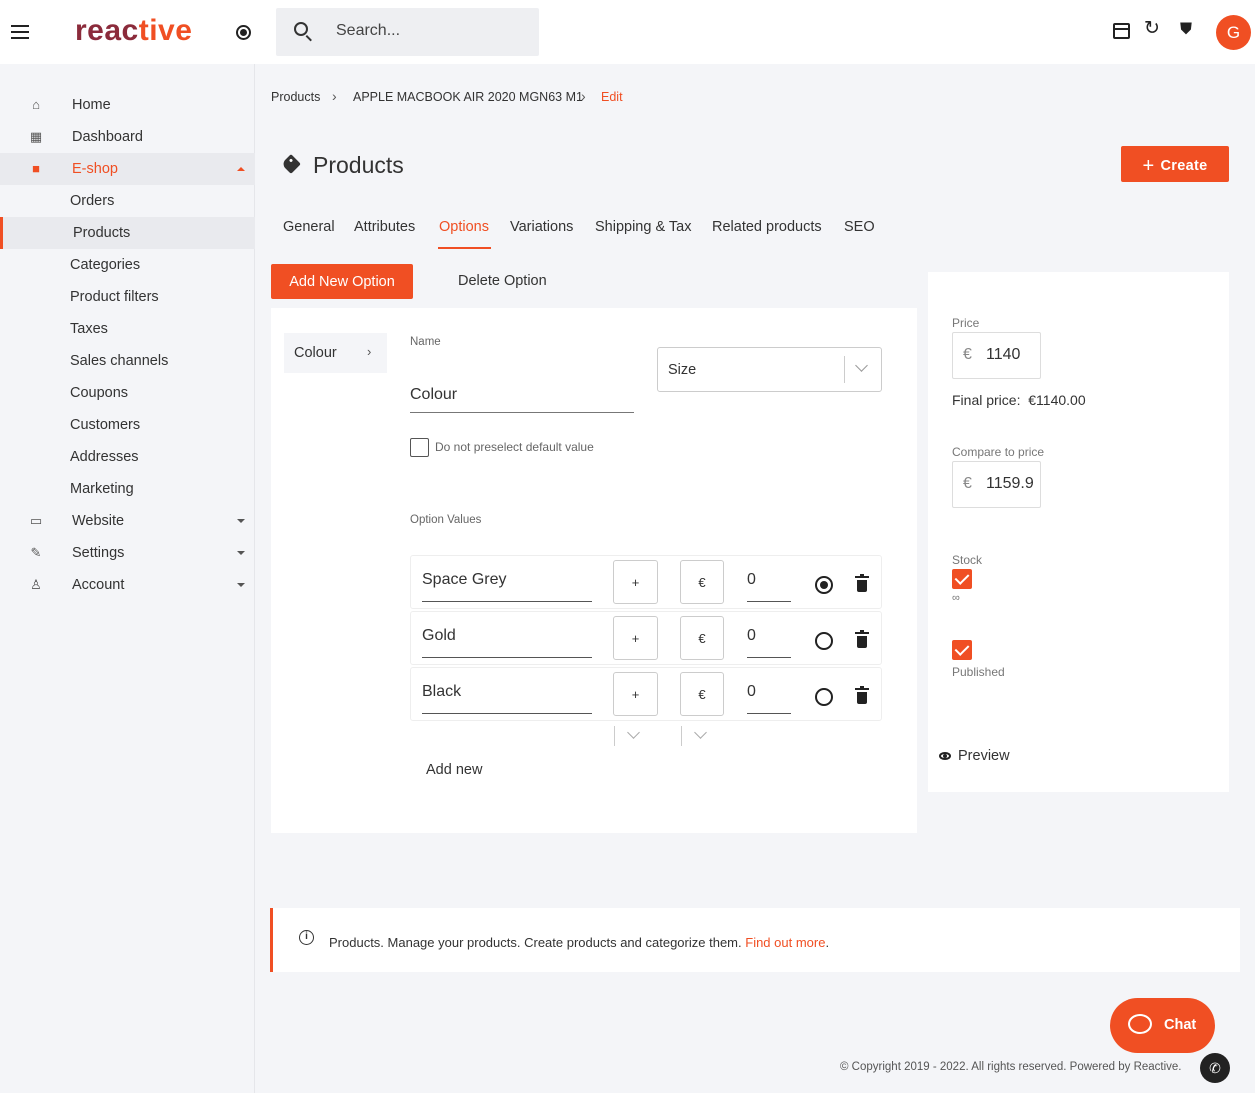 This screenshot has height=1093, width=1255. I want to click on shield-icon: ⛊, so click(1186, 30).